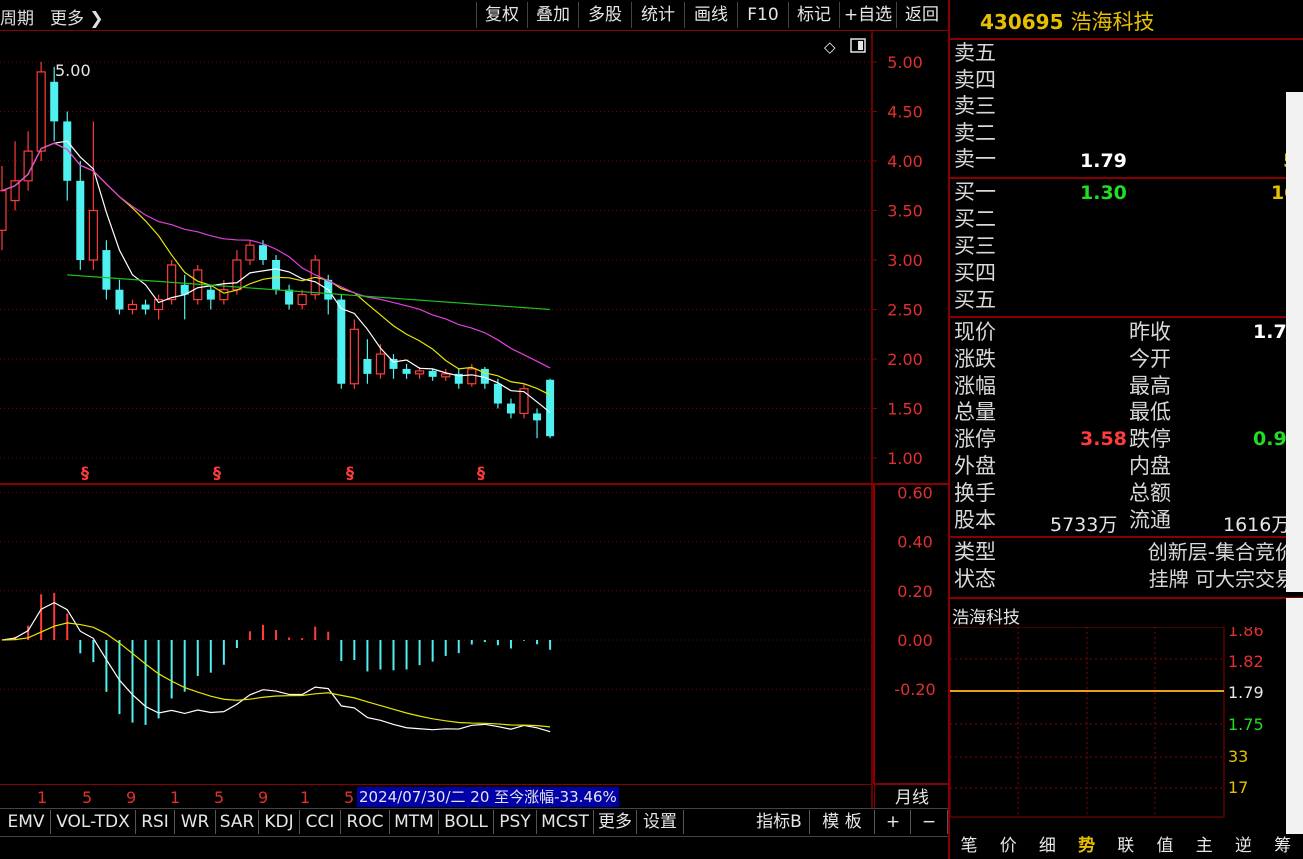 This screenshot has width=1303, height=859. What do you see at coordinates (565, 822) in the screenshot?
I see `indicator-tab-mcst: MCST` at bounding box center [565, 822].